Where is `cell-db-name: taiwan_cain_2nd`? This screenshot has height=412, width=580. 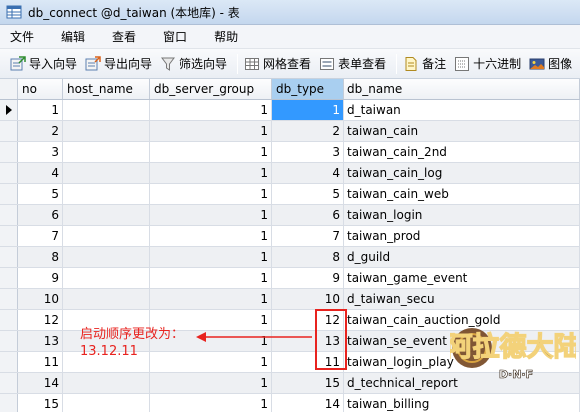 cell-db-name: taiwan_cain_2nd is located at coordinates (462, 152).